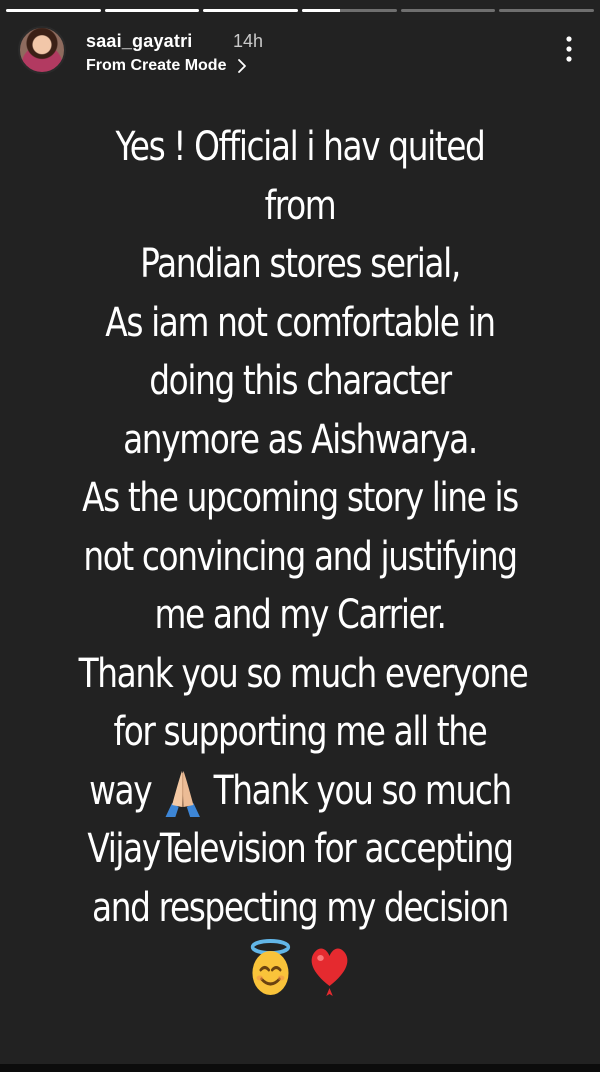  What do you see at coordinates (182, 793) in the screenshot?
I see `folded-hands-emoji` at bounding box center [182, 793].